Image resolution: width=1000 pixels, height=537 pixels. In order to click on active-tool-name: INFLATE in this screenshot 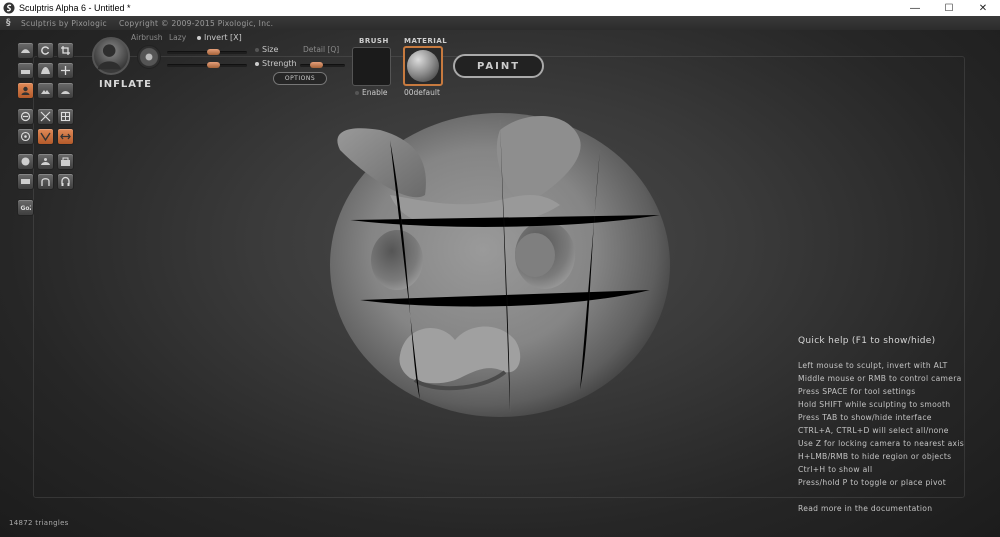, I will do `click(125, 84)`.